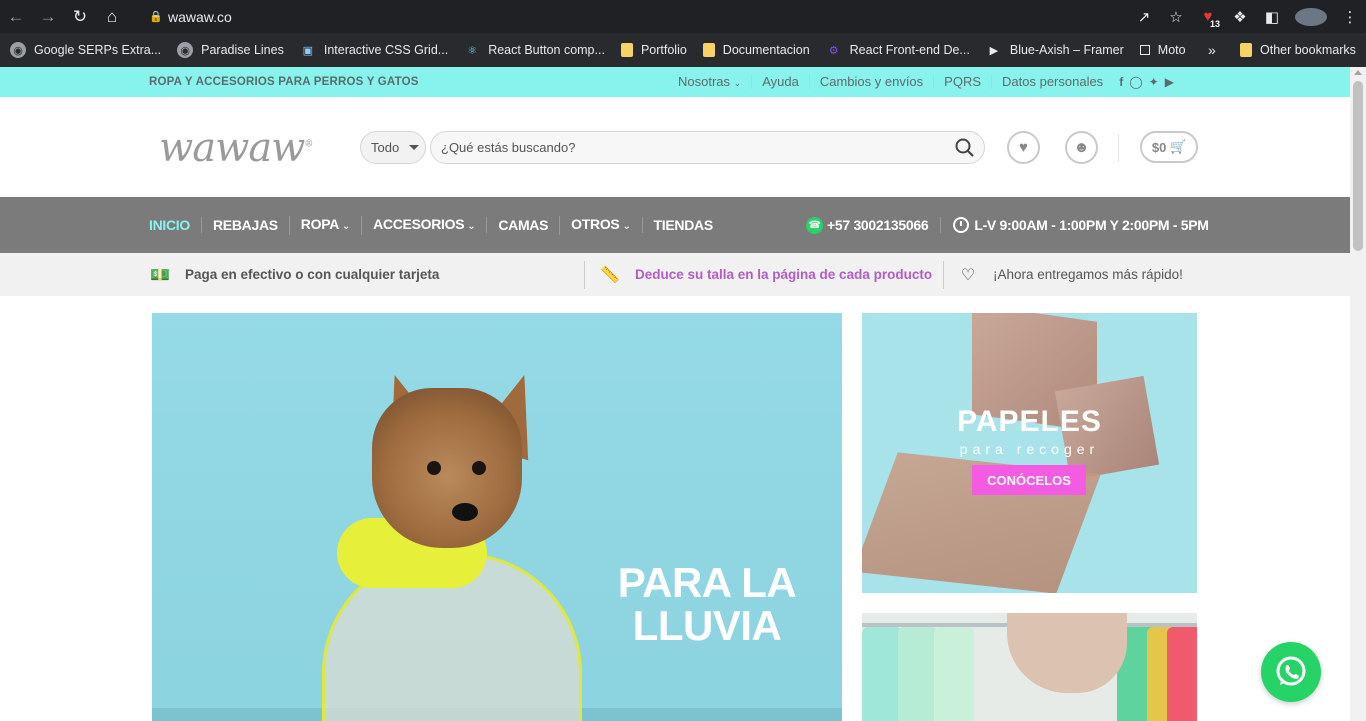 The image size is (1366, 721). What do you see at coordinates (434, 468) in the screenshot?
I see `dog-eye` at bounding box center [434, 468].